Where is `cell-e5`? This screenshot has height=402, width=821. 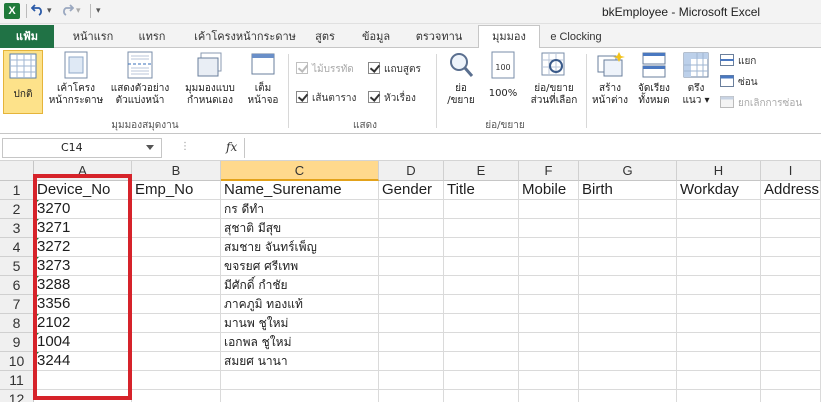
cell-e5 is located at coordinates (481, 266).